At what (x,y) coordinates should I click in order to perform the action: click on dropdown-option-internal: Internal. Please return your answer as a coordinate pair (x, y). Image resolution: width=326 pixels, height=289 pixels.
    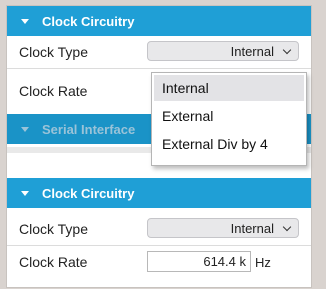
    Looking at the image, I should click on (229, 88).